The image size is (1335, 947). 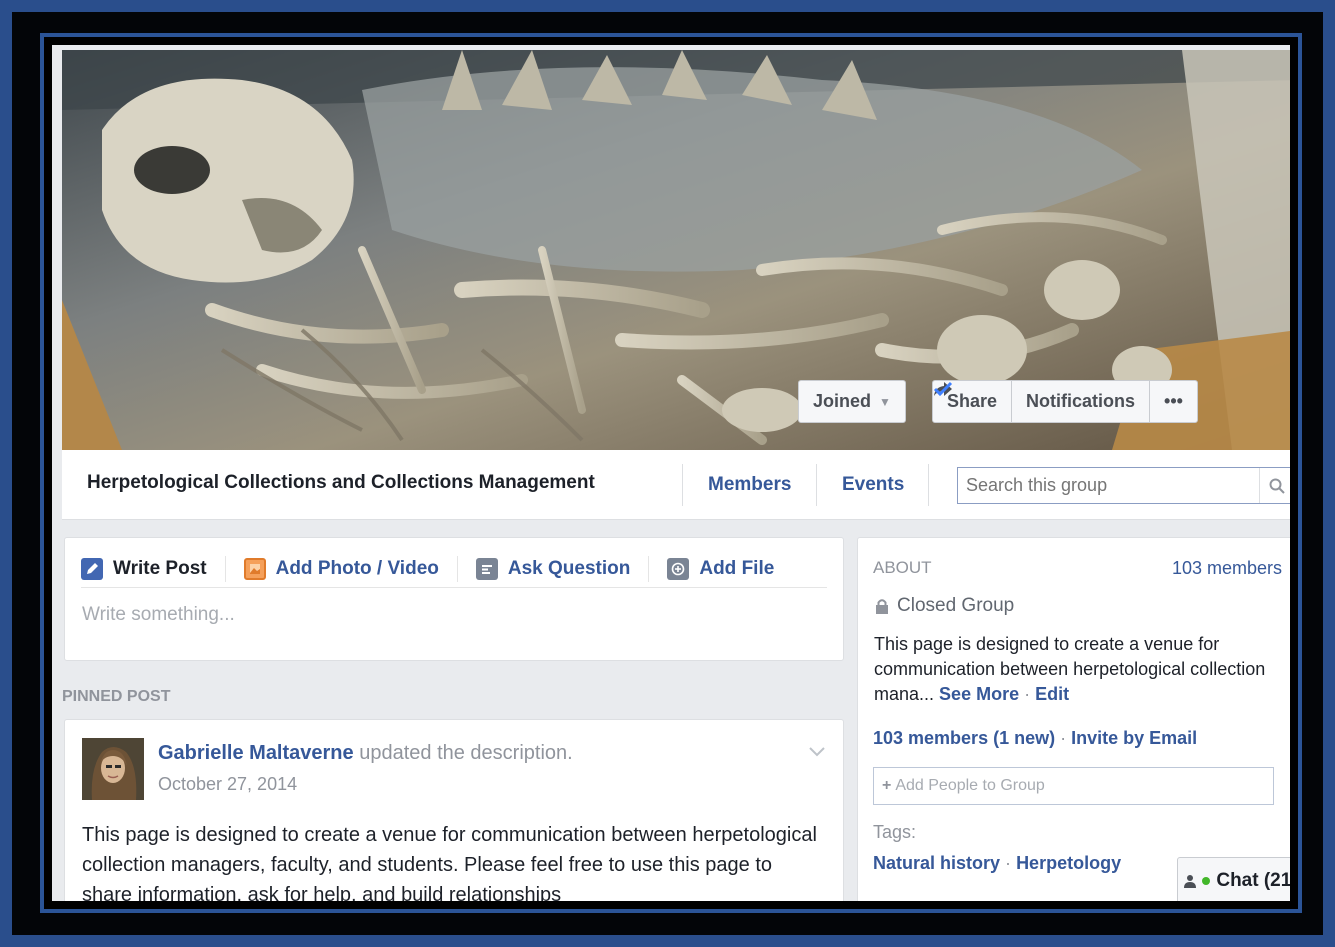 I want to click on group-search, so click(x=1123, y=485).